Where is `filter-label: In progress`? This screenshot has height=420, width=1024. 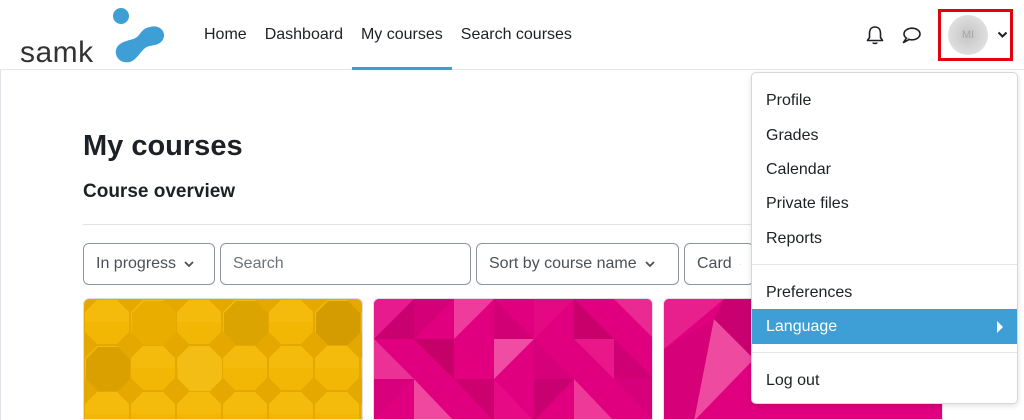 filter-label: In progress is located at coordinates (136, 263).